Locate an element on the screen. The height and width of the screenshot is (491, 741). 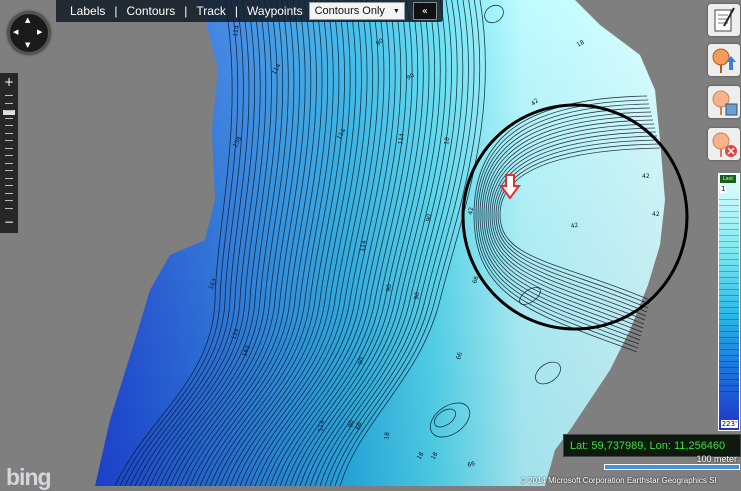
marker-delete-icon is located at coordinates (724, 144).